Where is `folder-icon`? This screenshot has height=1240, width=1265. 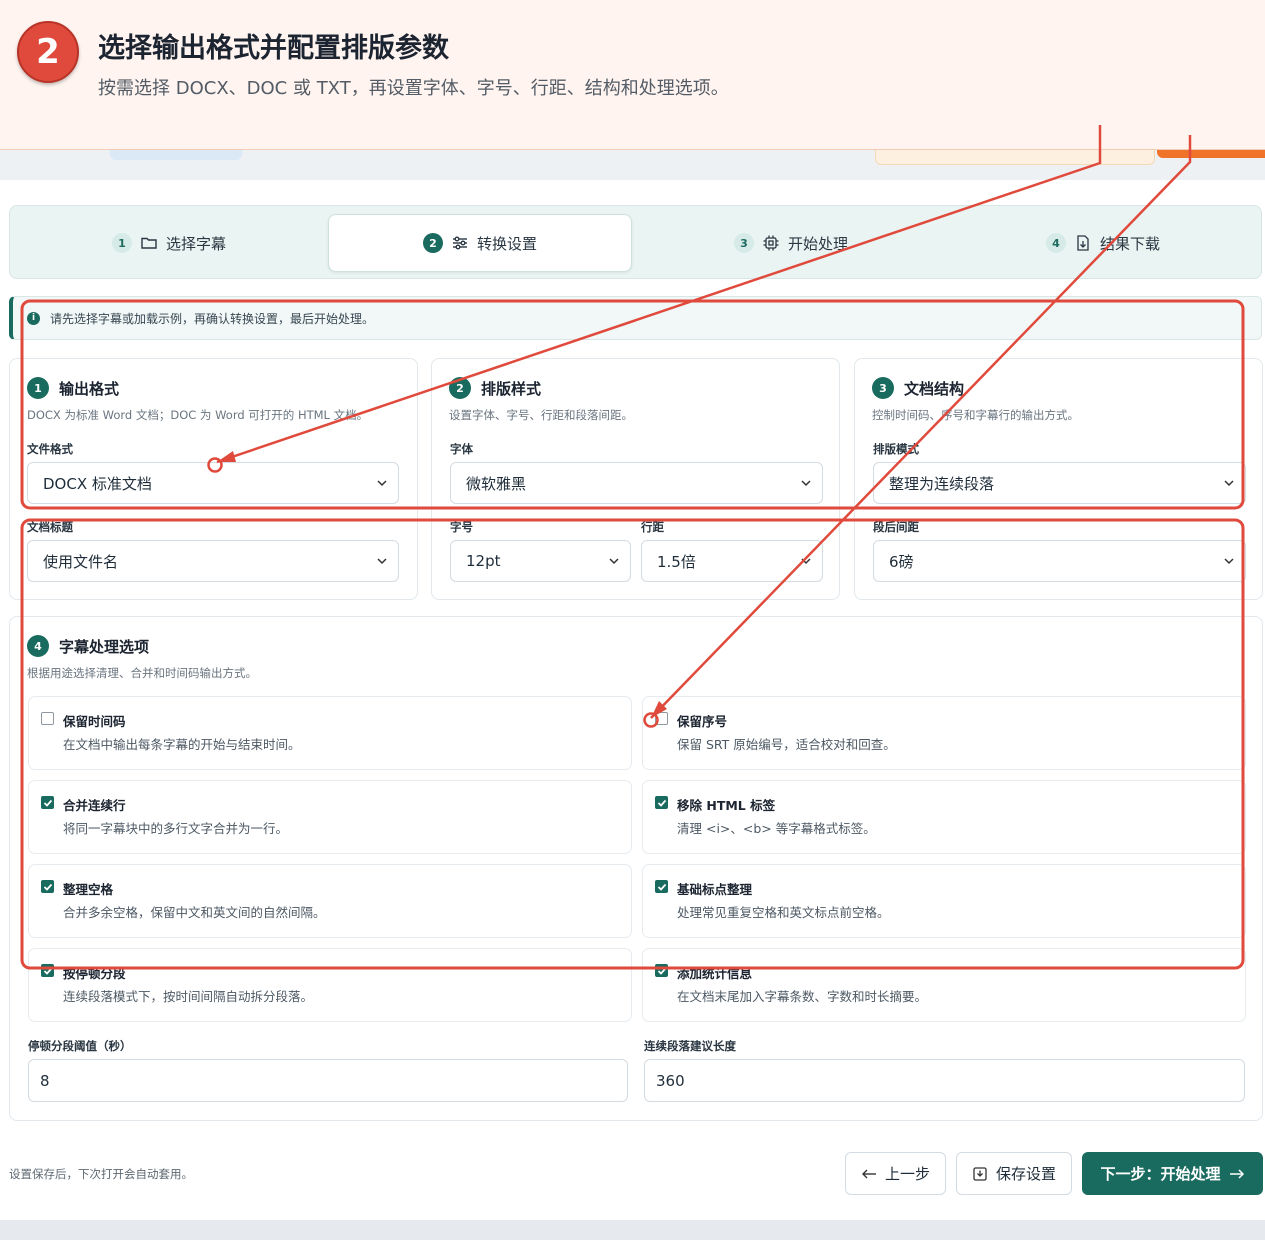
folder-icon is located at coordinates (149, 243).